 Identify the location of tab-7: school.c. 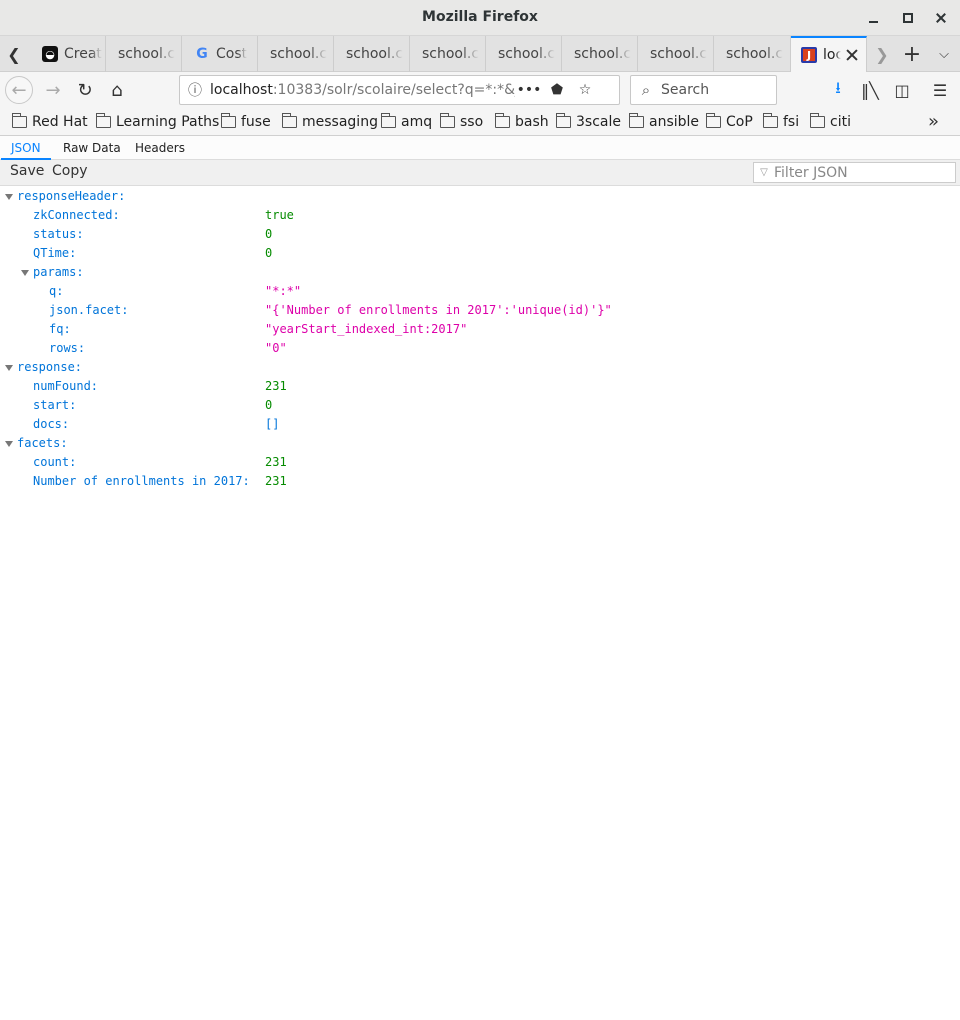
(600, 54).